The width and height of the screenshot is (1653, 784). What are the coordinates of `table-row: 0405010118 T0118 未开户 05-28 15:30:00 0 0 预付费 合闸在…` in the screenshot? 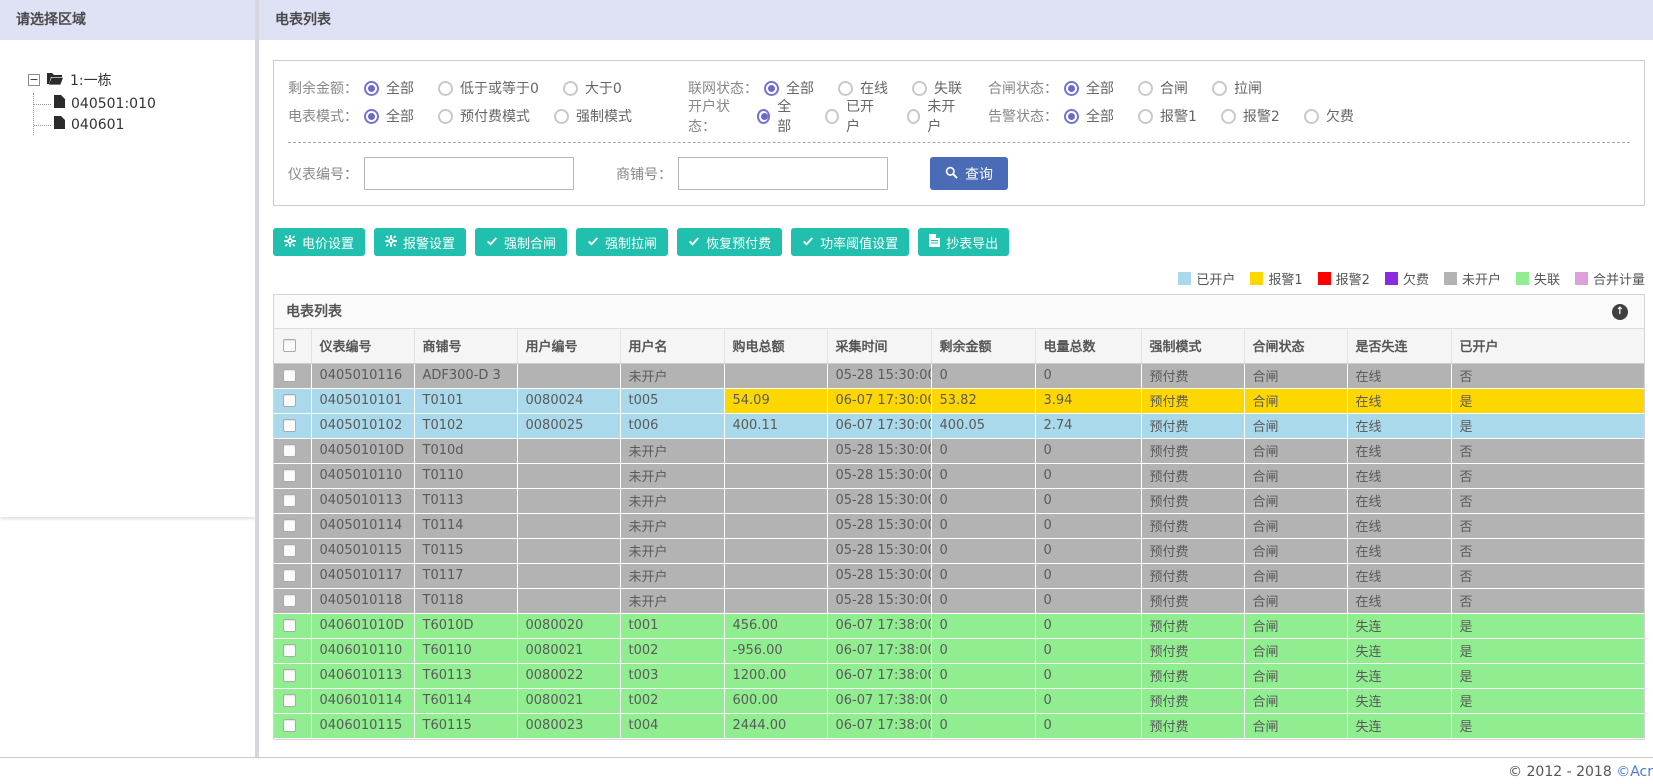 It's located at (959, 601).